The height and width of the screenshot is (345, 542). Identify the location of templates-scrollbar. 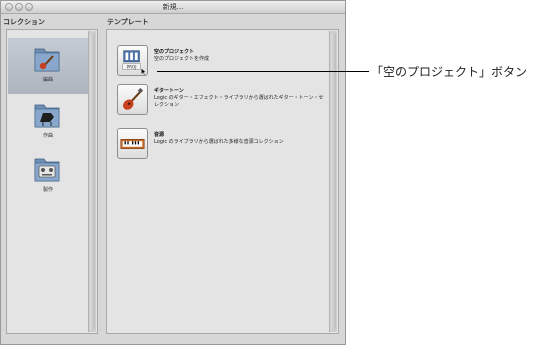
(333, 181).